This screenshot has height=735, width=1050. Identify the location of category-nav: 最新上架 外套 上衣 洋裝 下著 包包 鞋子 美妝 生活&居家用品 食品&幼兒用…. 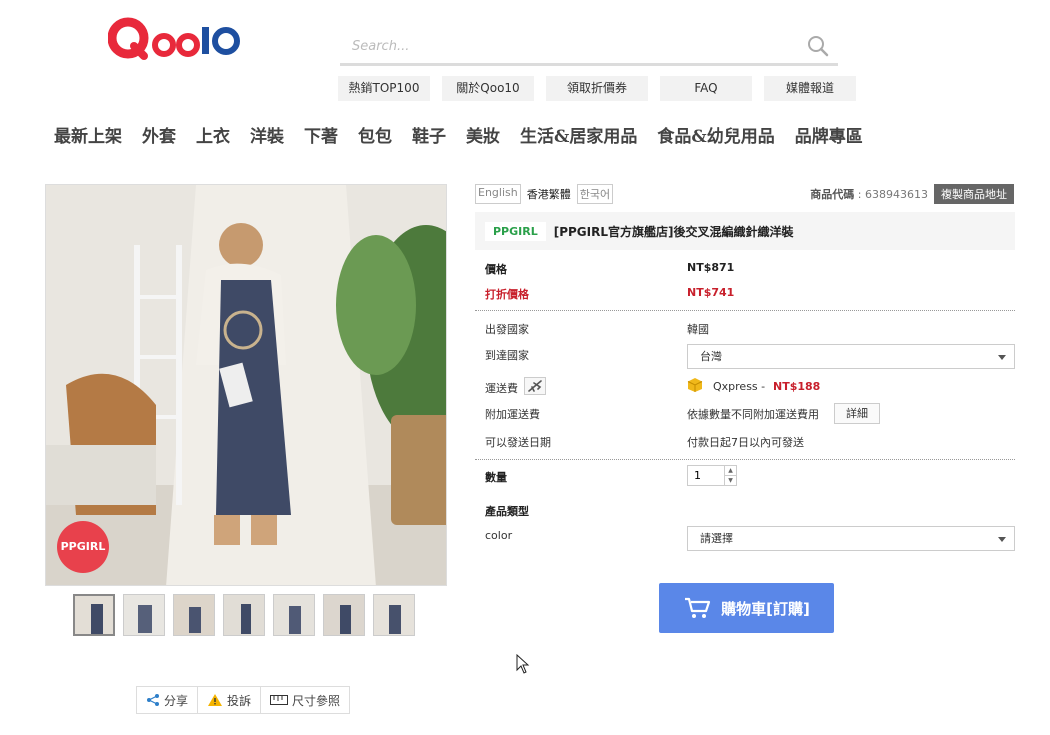
(458, 134).